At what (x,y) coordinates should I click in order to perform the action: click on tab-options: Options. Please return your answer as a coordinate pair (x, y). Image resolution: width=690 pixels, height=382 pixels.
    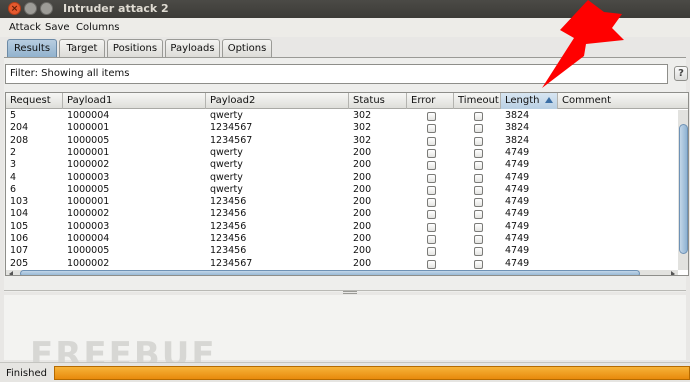
    Looking at the image, I should click on (247, 48).